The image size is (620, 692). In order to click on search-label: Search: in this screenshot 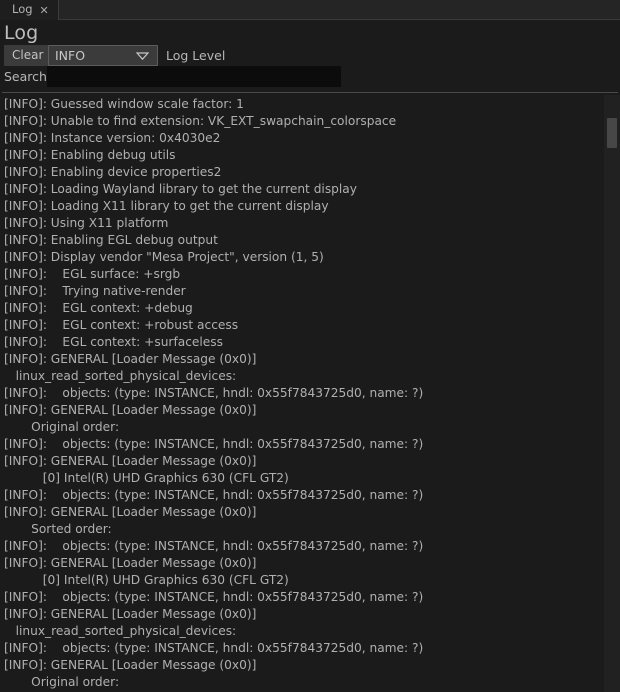, I will do `click(28, 76)`.